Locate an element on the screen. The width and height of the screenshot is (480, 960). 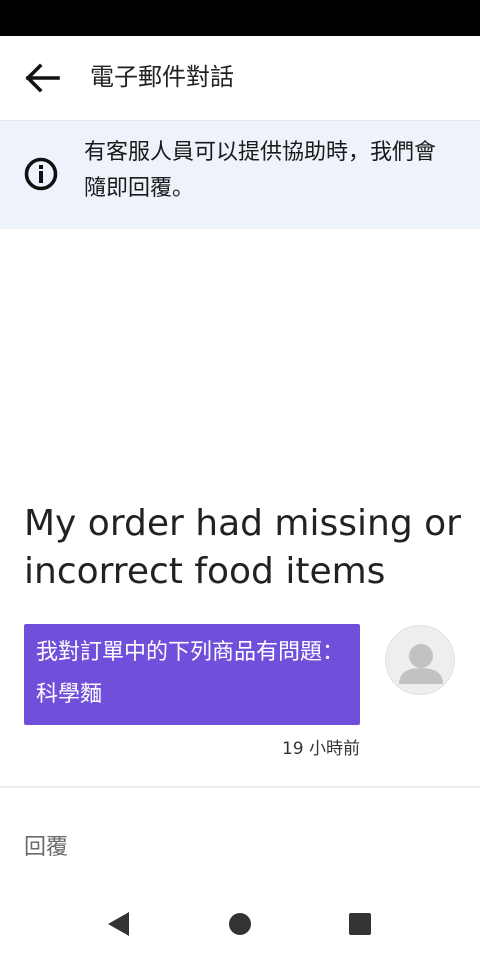
nav-recents-button is located at coordinates (360, 924).